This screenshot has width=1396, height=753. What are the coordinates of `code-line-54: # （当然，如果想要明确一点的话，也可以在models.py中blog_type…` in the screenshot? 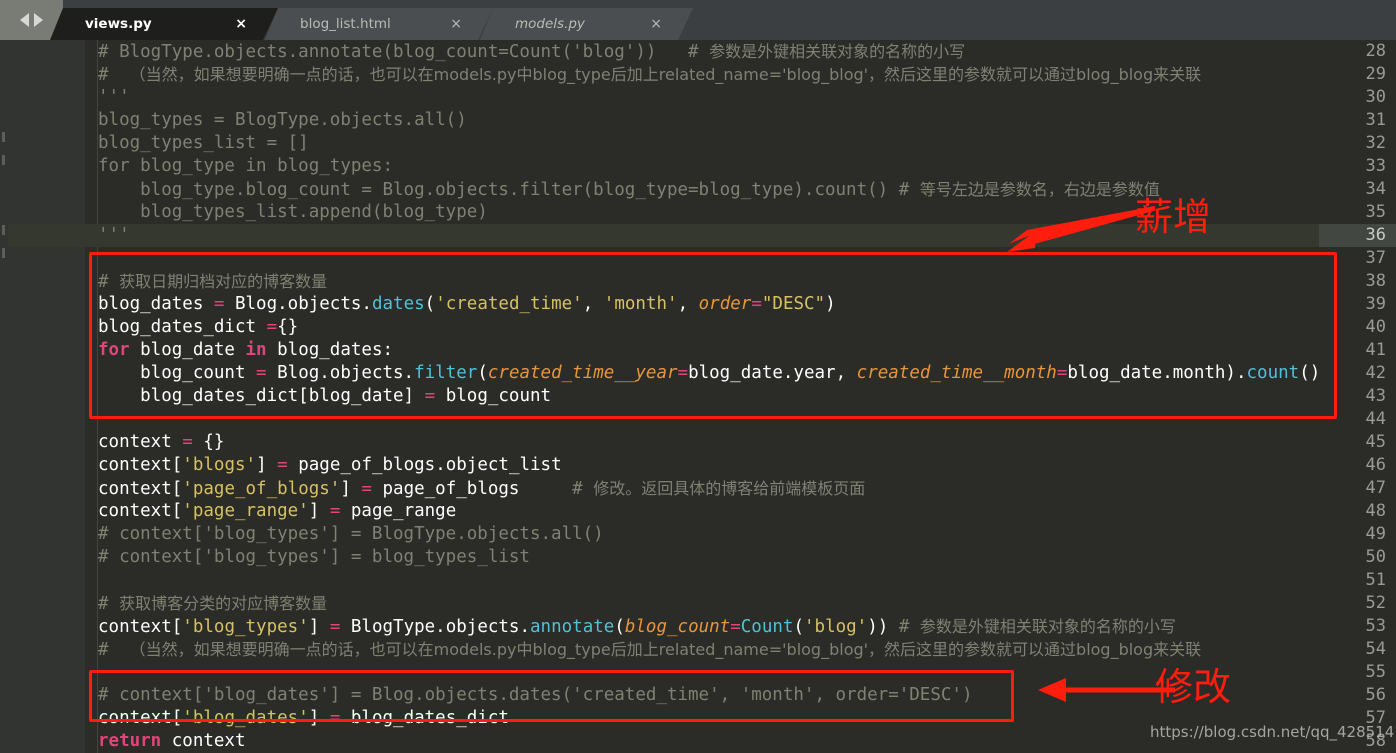 It's located at (650, 650).